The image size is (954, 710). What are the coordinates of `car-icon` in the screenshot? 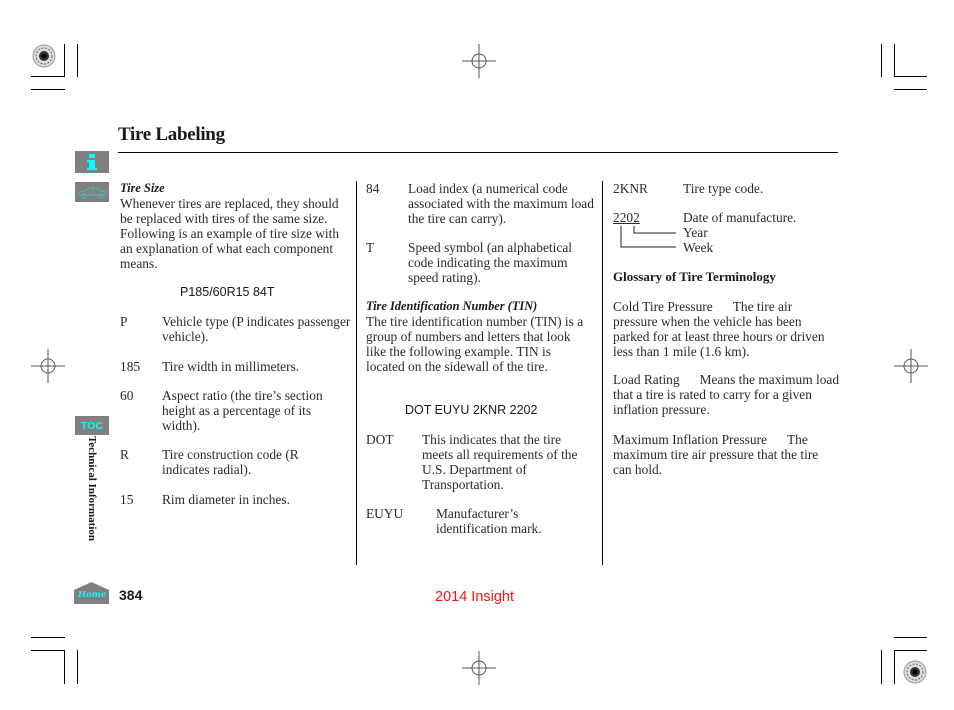 It's located at (92, 193).